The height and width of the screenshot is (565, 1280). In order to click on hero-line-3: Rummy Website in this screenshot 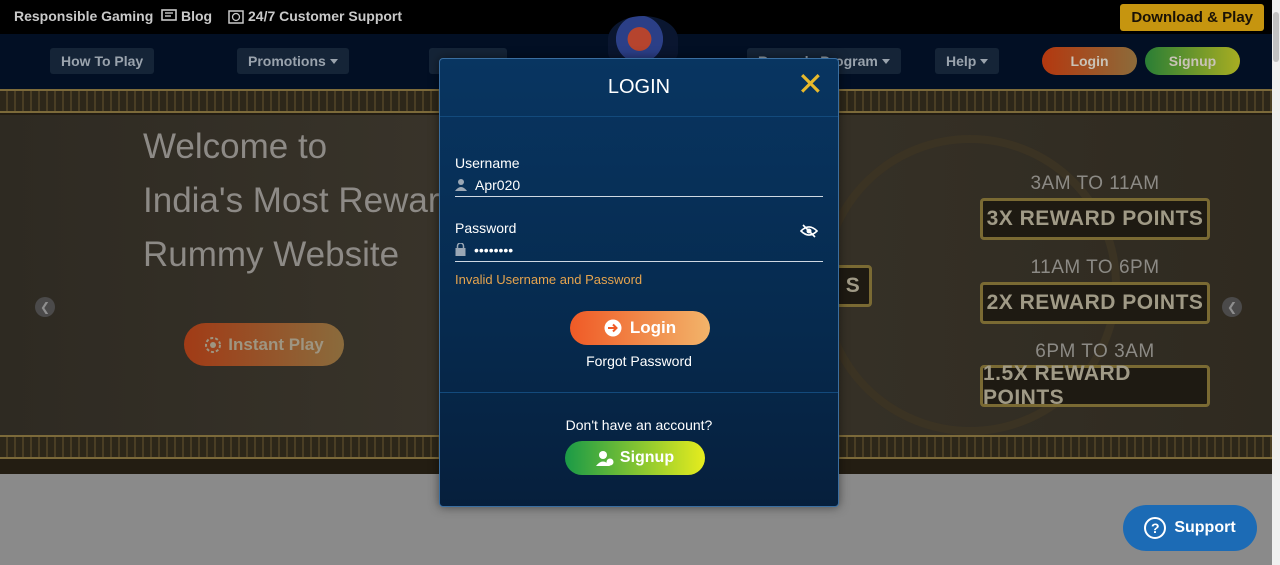, I will do `click(271, 254)`.